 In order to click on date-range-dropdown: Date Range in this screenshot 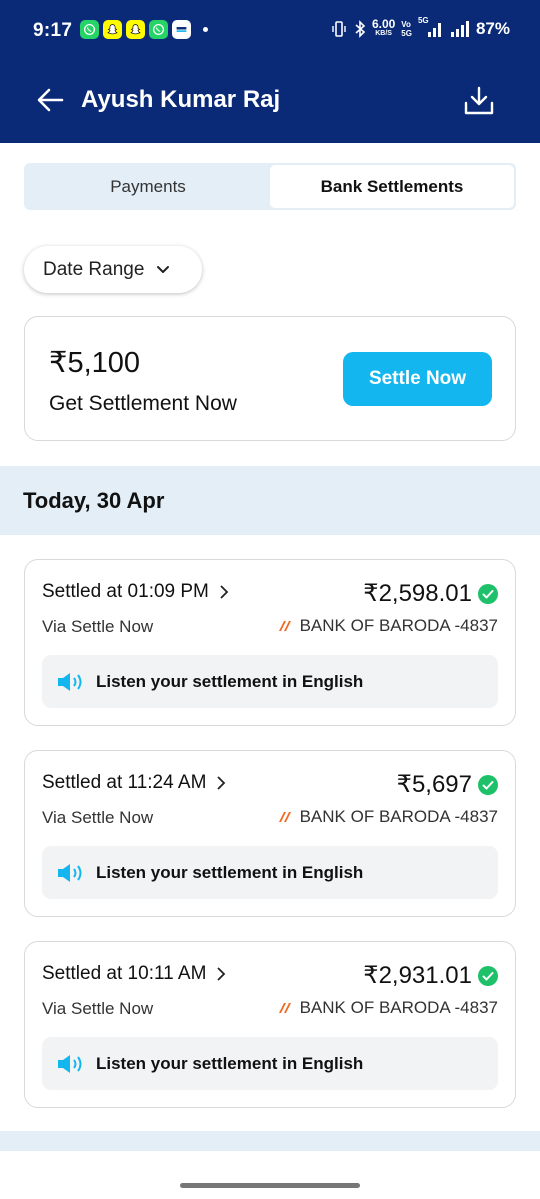, I will do `click(113, 269)`.